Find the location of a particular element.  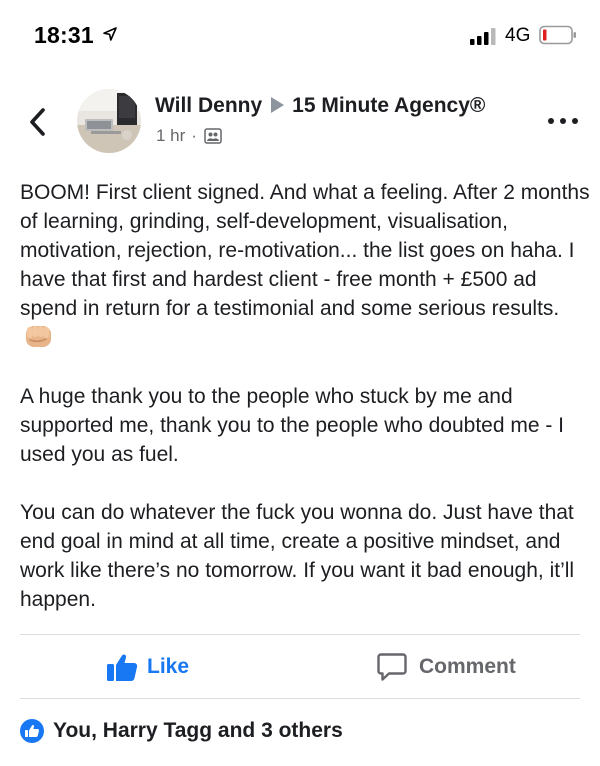

status-bar: 18:31 4G is located at coordinates (300, 35).